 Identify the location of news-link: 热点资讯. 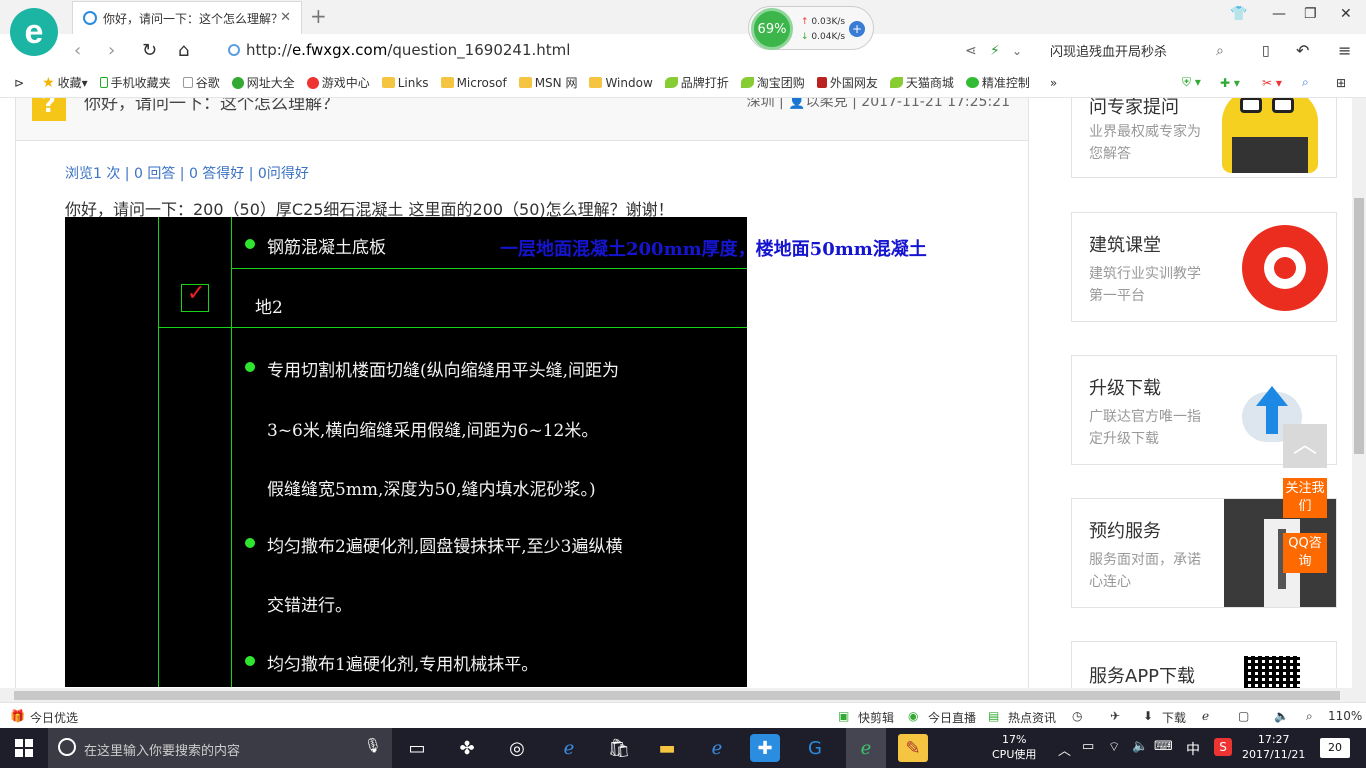
(1032, 717).